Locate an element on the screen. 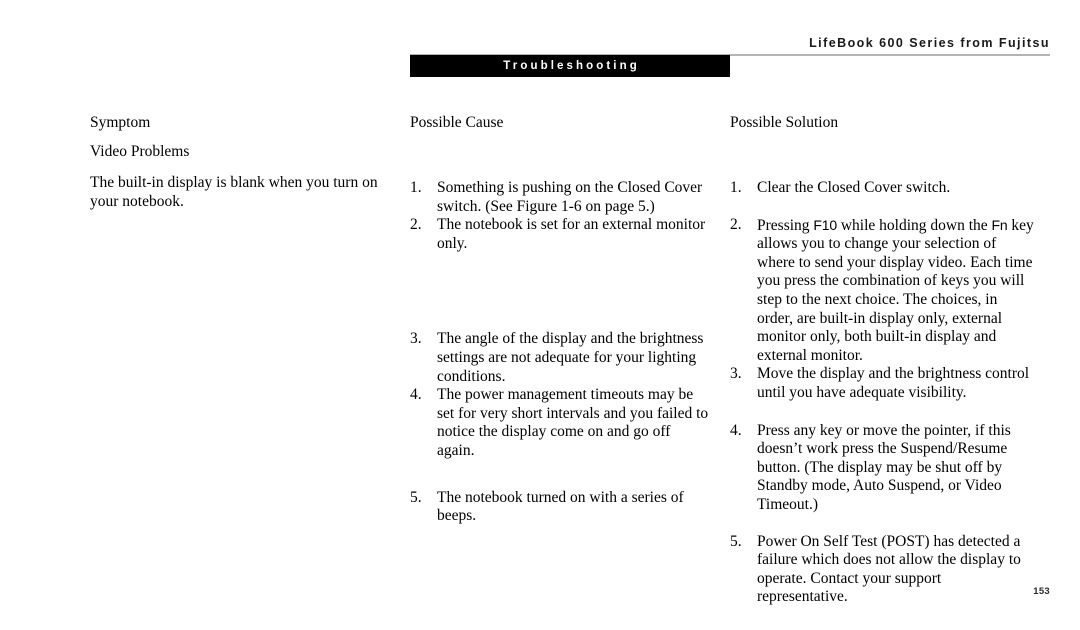 This screenshot has height=630, width=1080. symptom-column-heading: Symptom is located at coordinates (120, 122).